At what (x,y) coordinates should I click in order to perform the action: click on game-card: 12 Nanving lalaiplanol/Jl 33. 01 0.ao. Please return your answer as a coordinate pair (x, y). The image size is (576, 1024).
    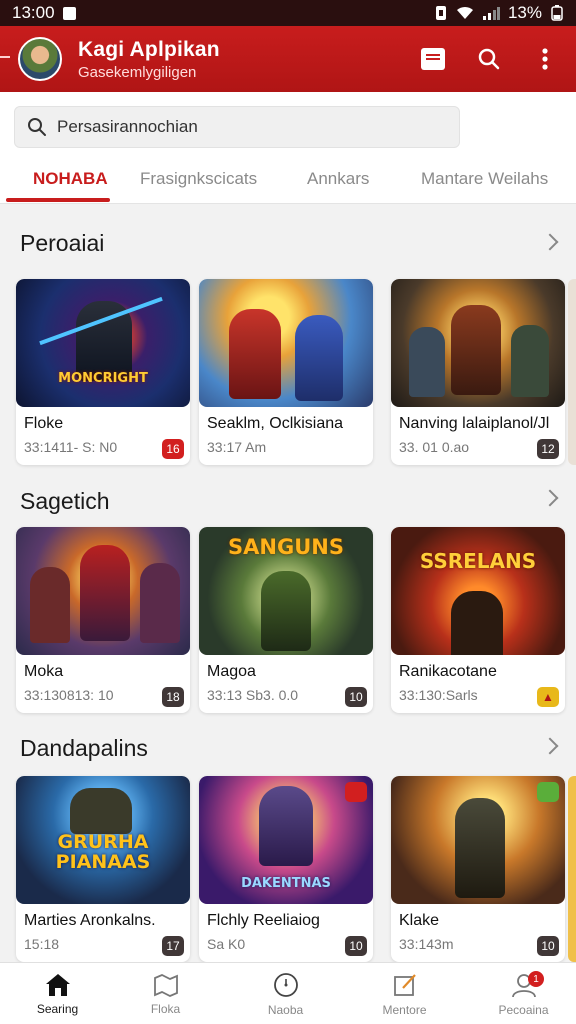
    Looking at the image, I should click on (478, 372).